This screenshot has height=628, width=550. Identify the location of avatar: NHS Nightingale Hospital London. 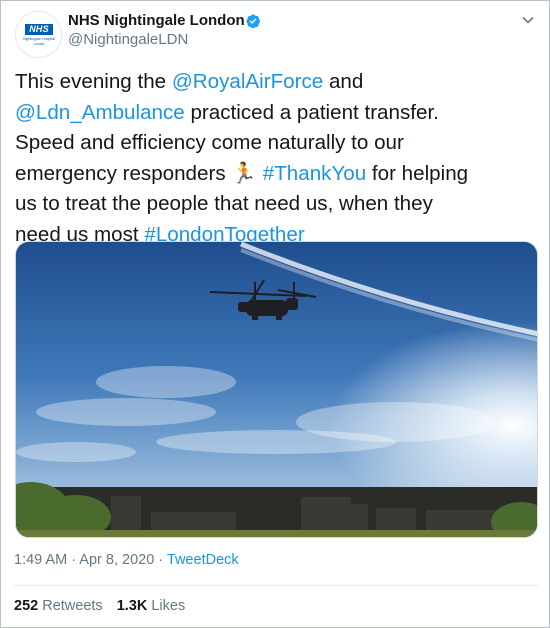
(38, 34).